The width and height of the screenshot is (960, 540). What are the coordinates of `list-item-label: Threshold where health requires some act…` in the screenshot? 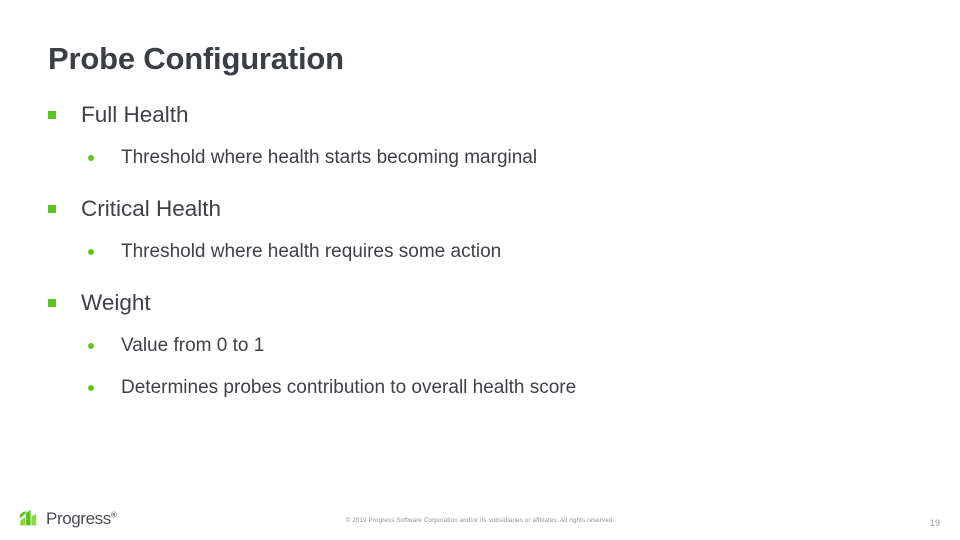 It's located at (311, 251).